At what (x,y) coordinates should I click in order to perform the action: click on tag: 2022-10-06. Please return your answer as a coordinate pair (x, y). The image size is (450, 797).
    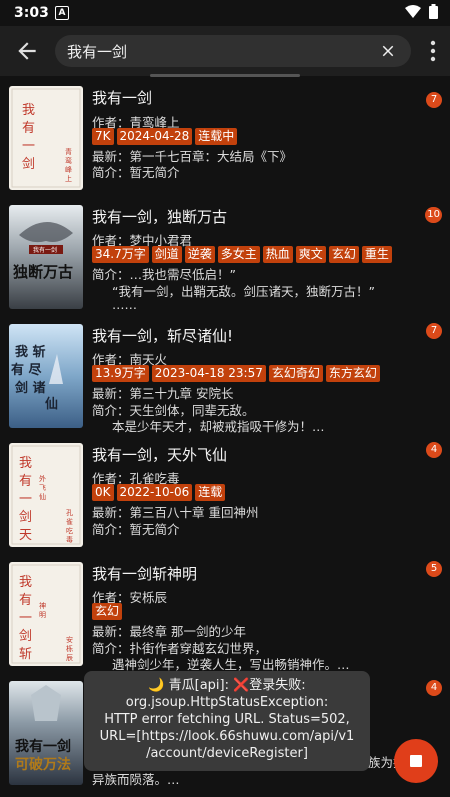
    Looking at the image, I should click on (154, 492).